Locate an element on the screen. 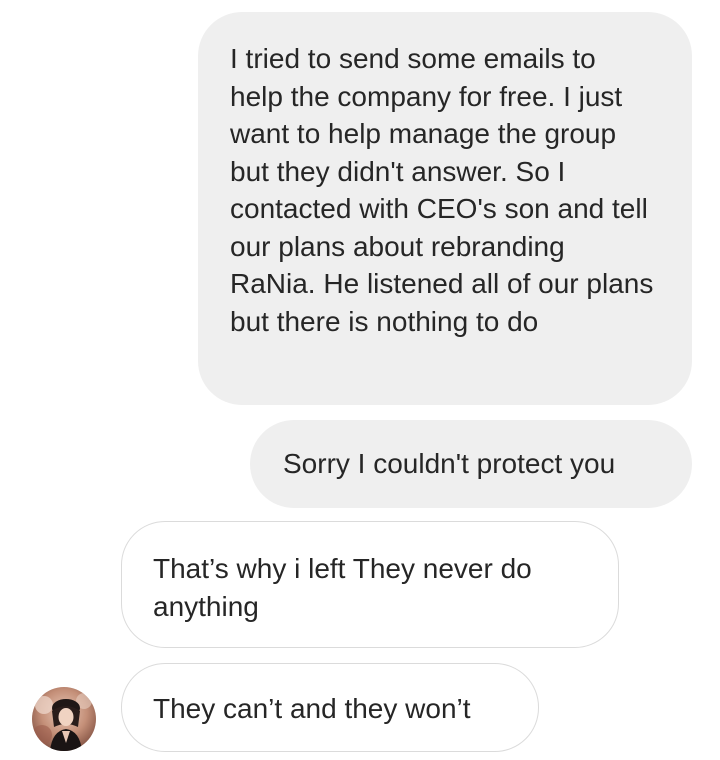 This screenshot has height=760, width=720. avatar-photo-icon is located at coordinates (64, 719).